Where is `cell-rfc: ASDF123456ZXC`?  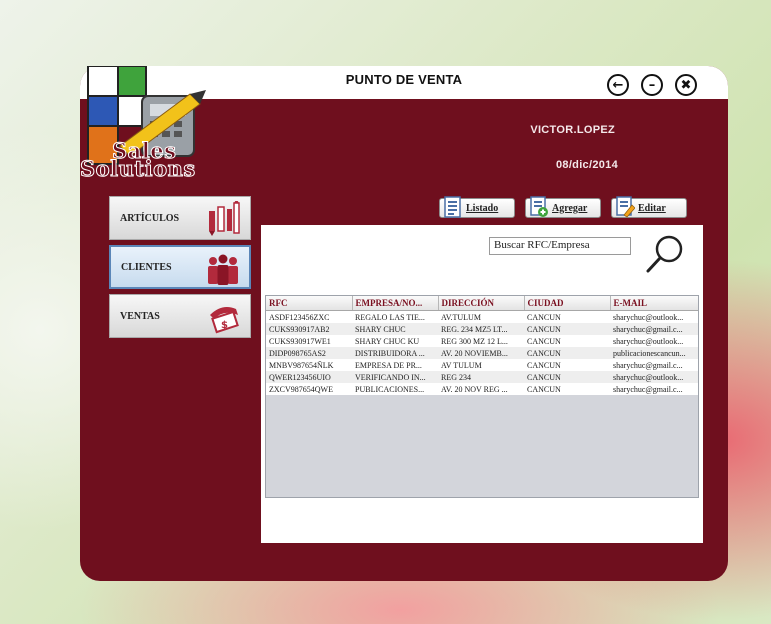 cell-rfc: ASDF123456ZXC is located at coordinates (309, 316).